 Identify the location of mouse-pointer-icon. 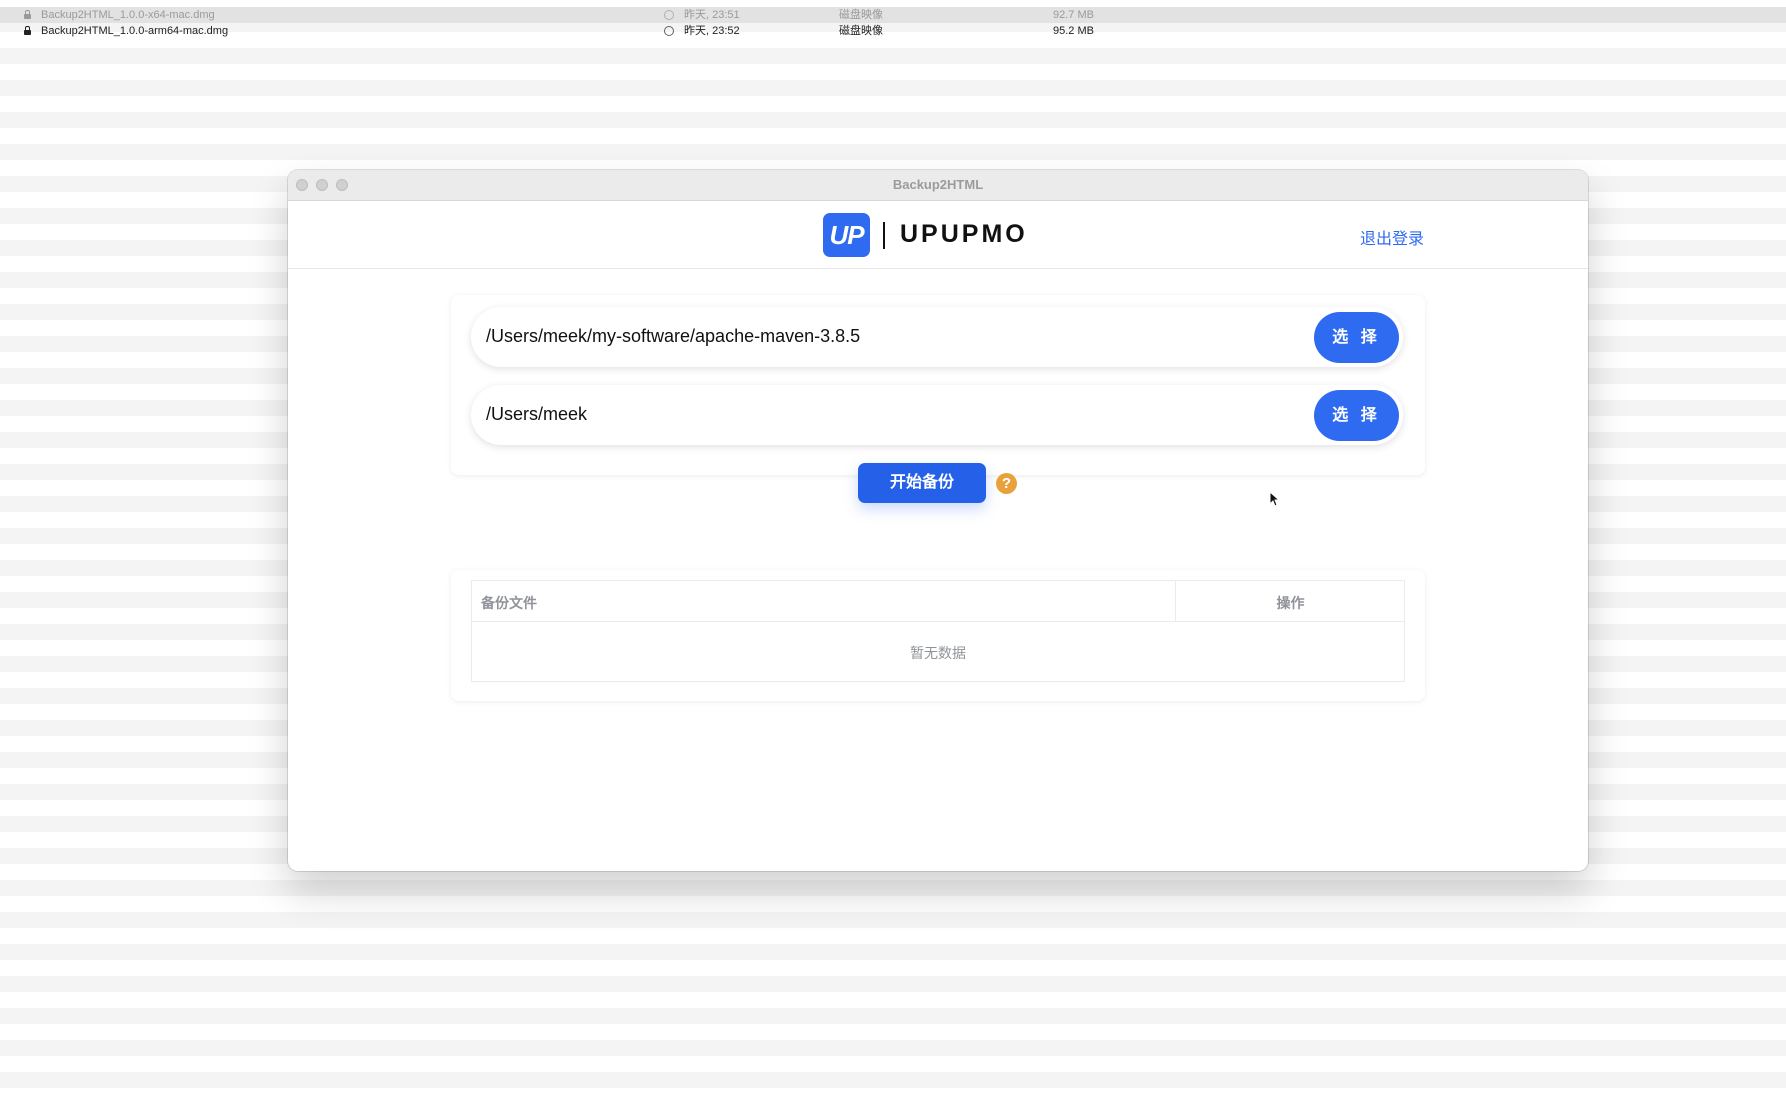
(1274, 499).